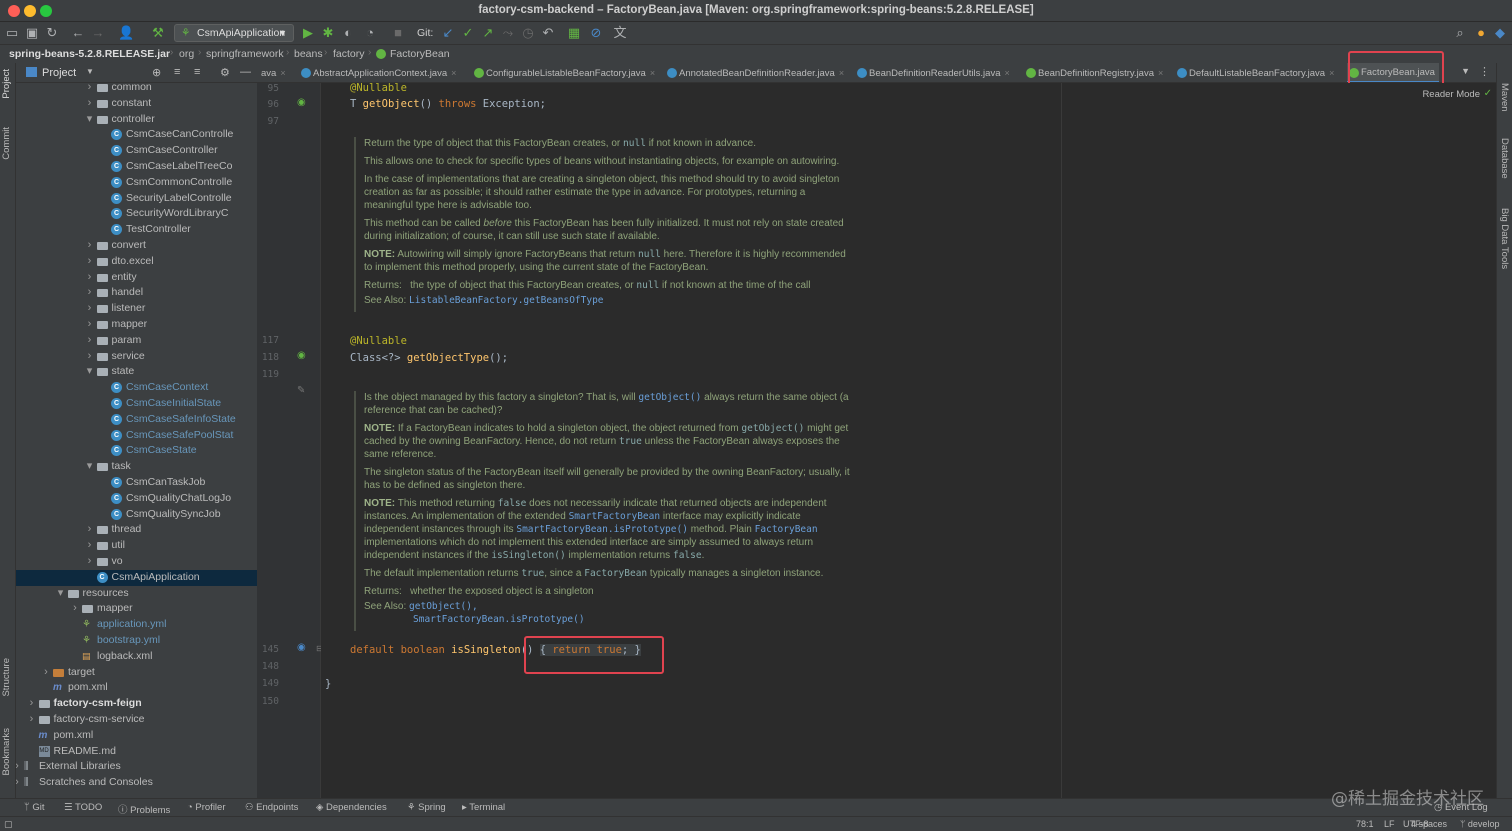 This screenshot has height=831, width=1512. Describe the element at coordinates (328, 33) in the screenshot. I see `debug-icon: ✱` at that location.